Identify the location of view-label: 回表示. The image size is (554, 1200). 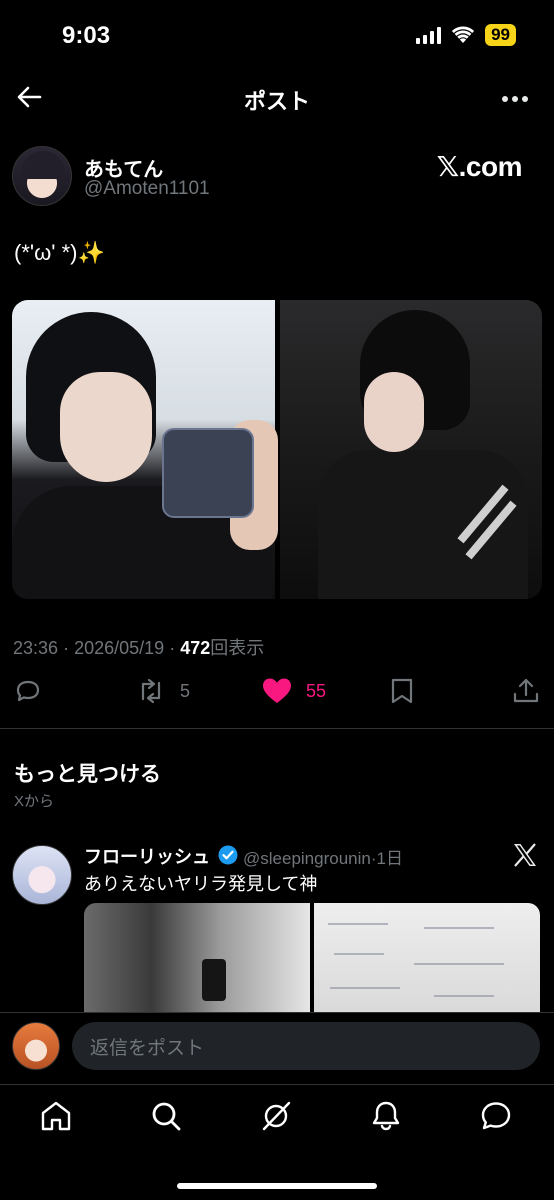
(237, 648).